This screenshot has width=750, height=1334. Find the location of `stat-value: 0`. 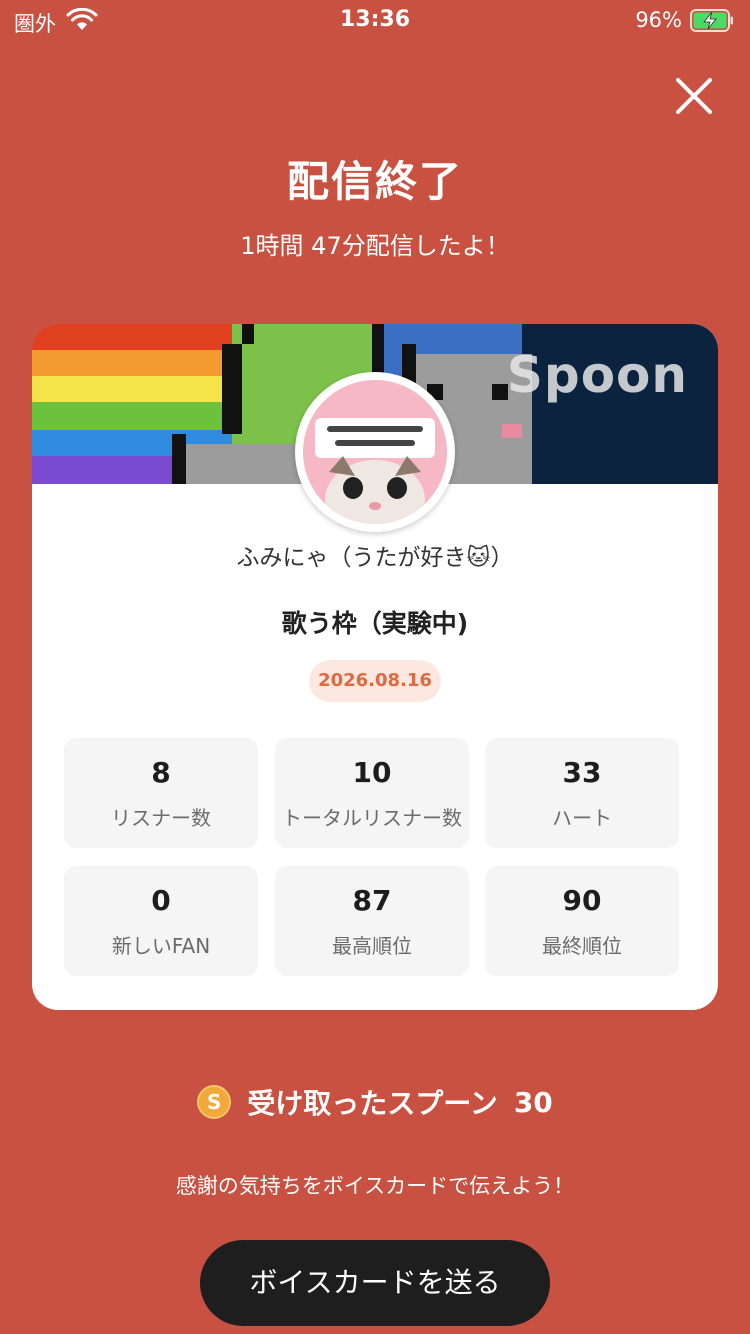

stat-value: 0 is located at coordinates (161, 900).